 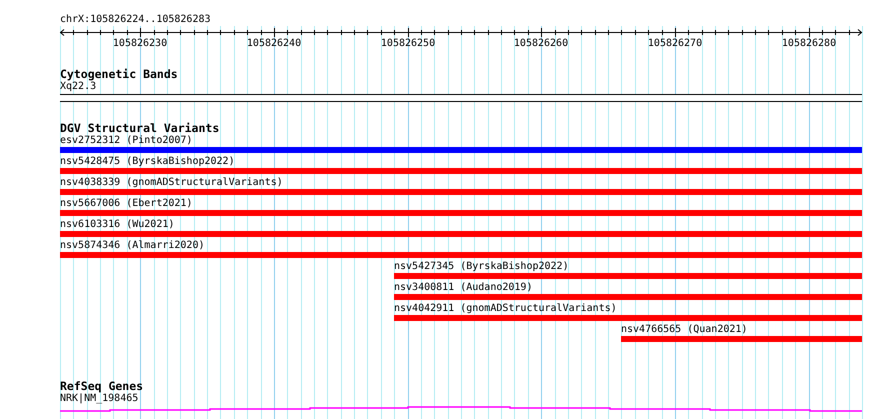 What do you see at coordinates (274, 44) in the screenshot?
I see `tick-label: 105826240` at bounding box center [274, 44].